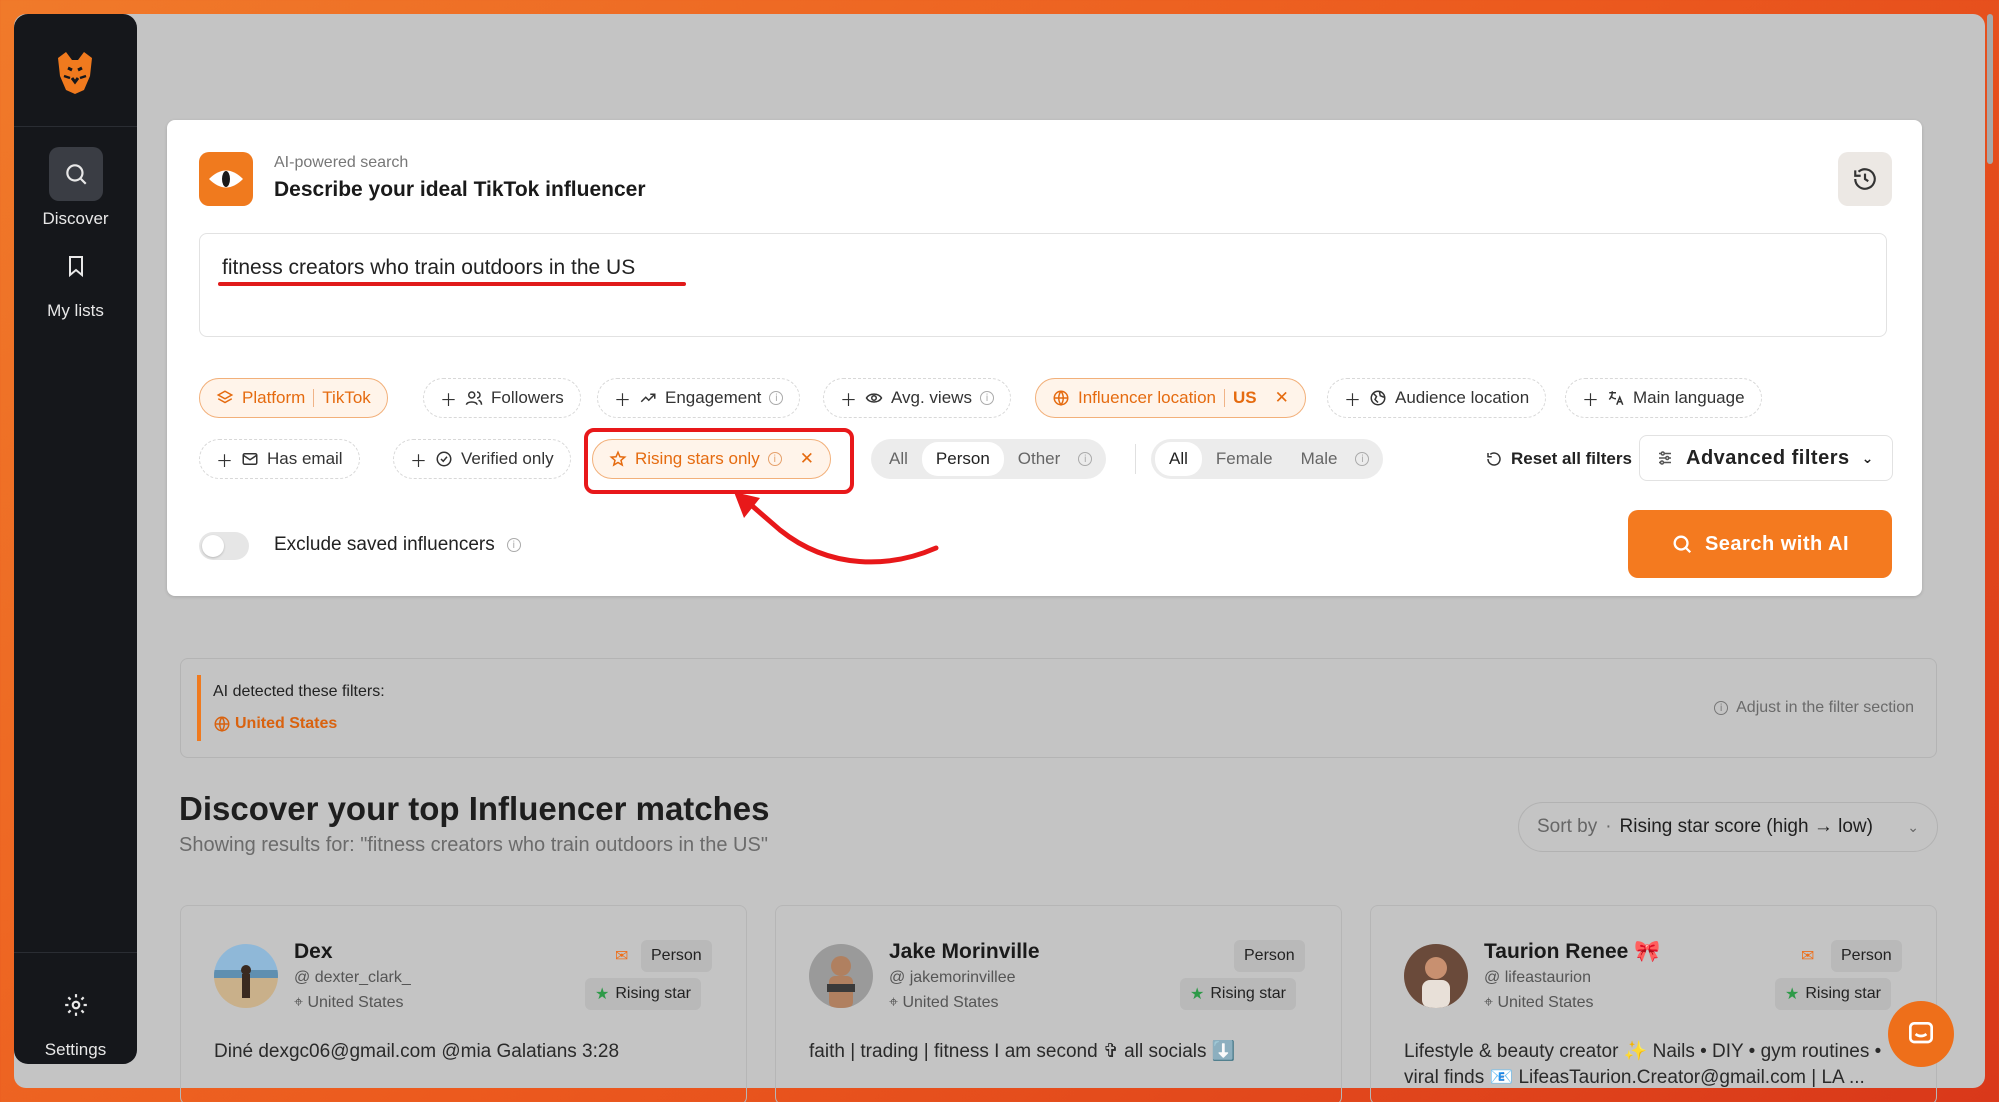 Image resolution: width=1999 pixels, height=1102 pixels. Describe the element at coordinates (222, 724) in the screenshot. I see `globe-icon` at that location.